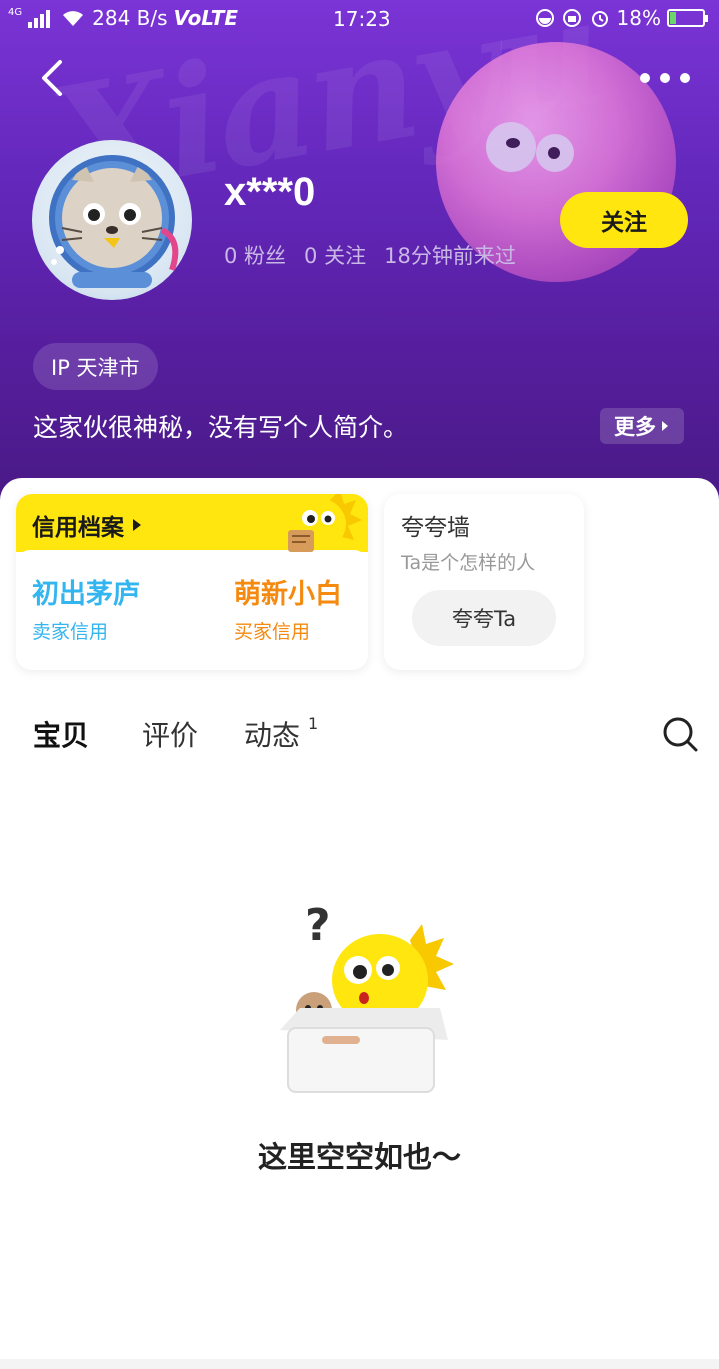 Image resolution: width=719 pixels, height=1369 pixels. I want to click on praise-button: 夸夸Ta, so click(484, 618).